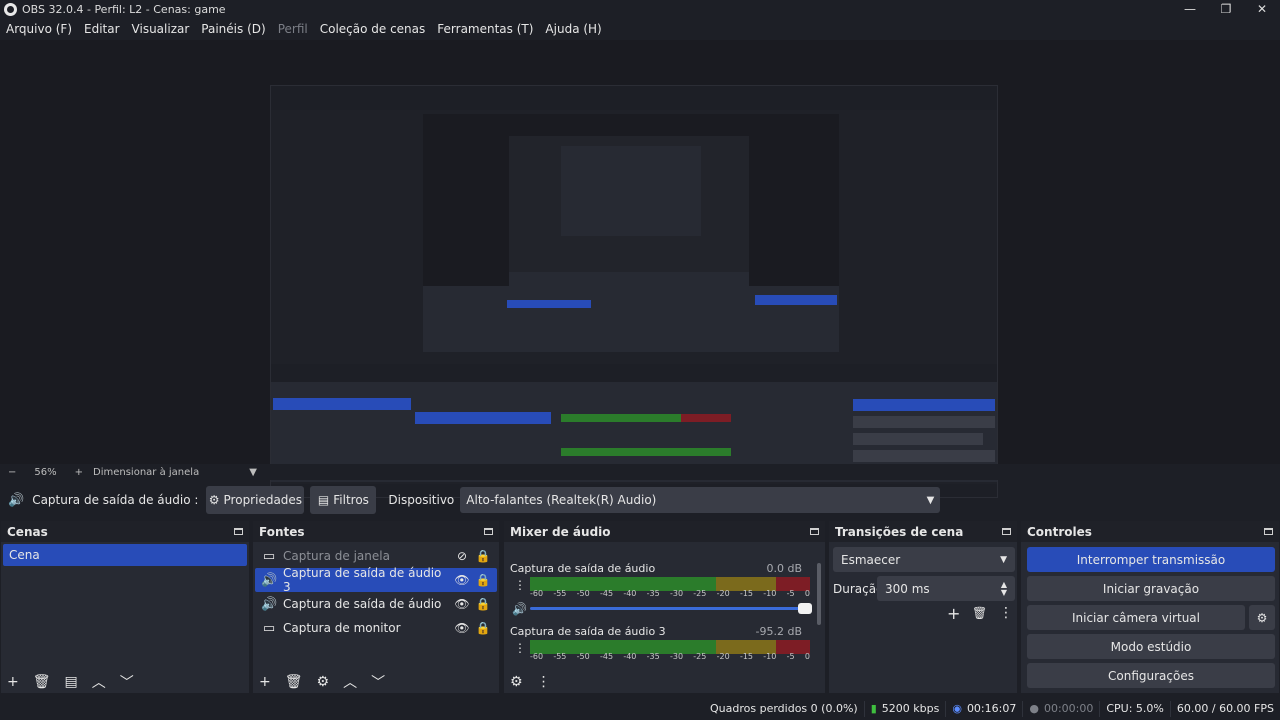  Describe the element at coordinates (1068, 708) in the screenshot. I see `record-time-text: 00:00:00` at that location.